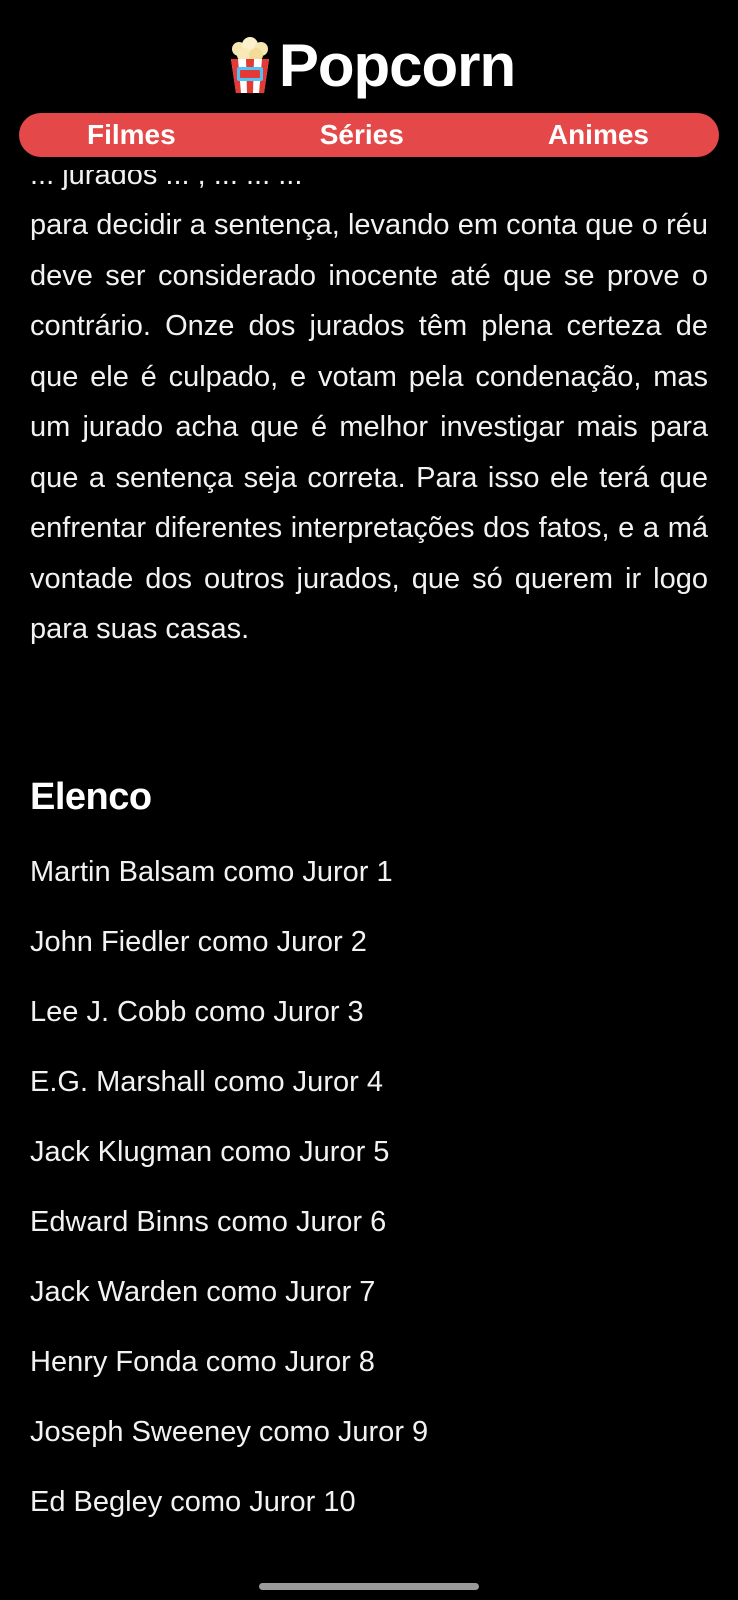  Describe the element at coordinates (598, 135) in the screenshot. I see `nav-item-animes: Animes` at that location.